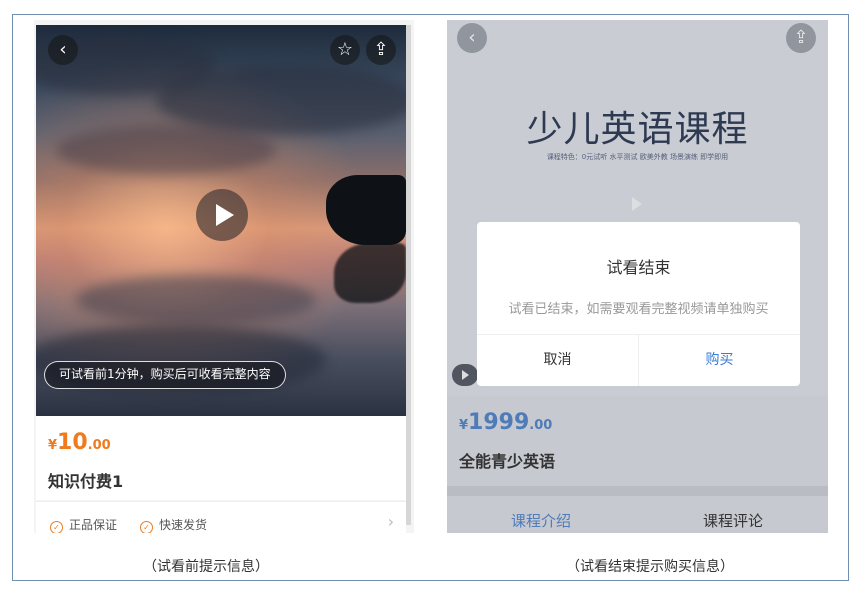 The height and width of the screenshot is (593, 865). What do you see at coordinates (637, 491) in the screenshot?
I see `section-gap` at bounding box center [637, 491].